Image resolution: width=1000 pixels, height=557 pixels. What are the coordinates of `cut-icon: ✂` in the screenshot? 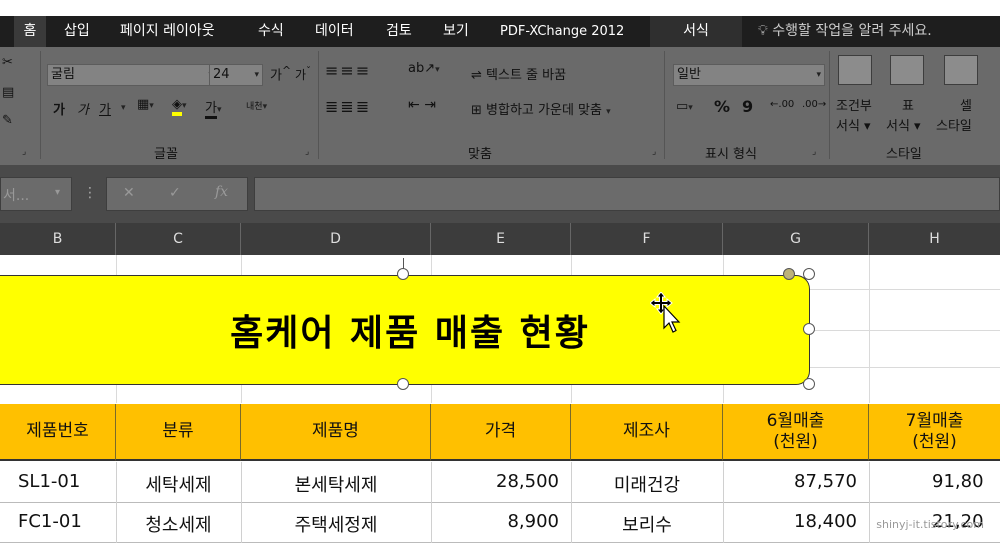 It's located at (7, 62).